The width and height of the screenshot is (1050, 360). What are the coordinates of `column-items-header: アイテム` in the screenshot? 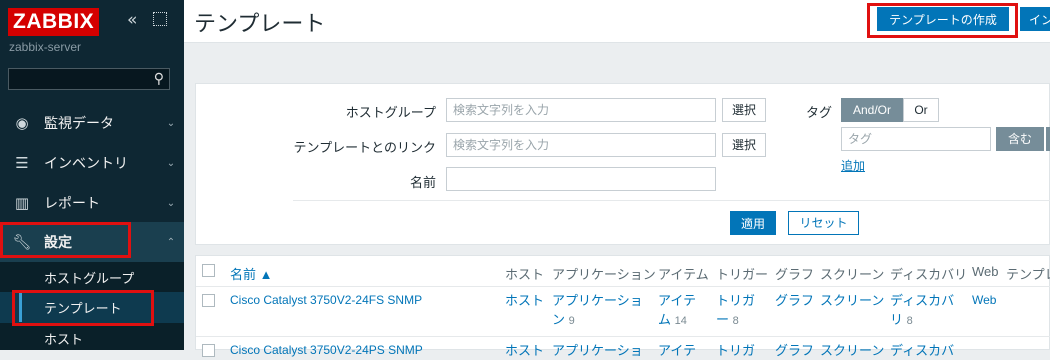 It's located at (683, 274).